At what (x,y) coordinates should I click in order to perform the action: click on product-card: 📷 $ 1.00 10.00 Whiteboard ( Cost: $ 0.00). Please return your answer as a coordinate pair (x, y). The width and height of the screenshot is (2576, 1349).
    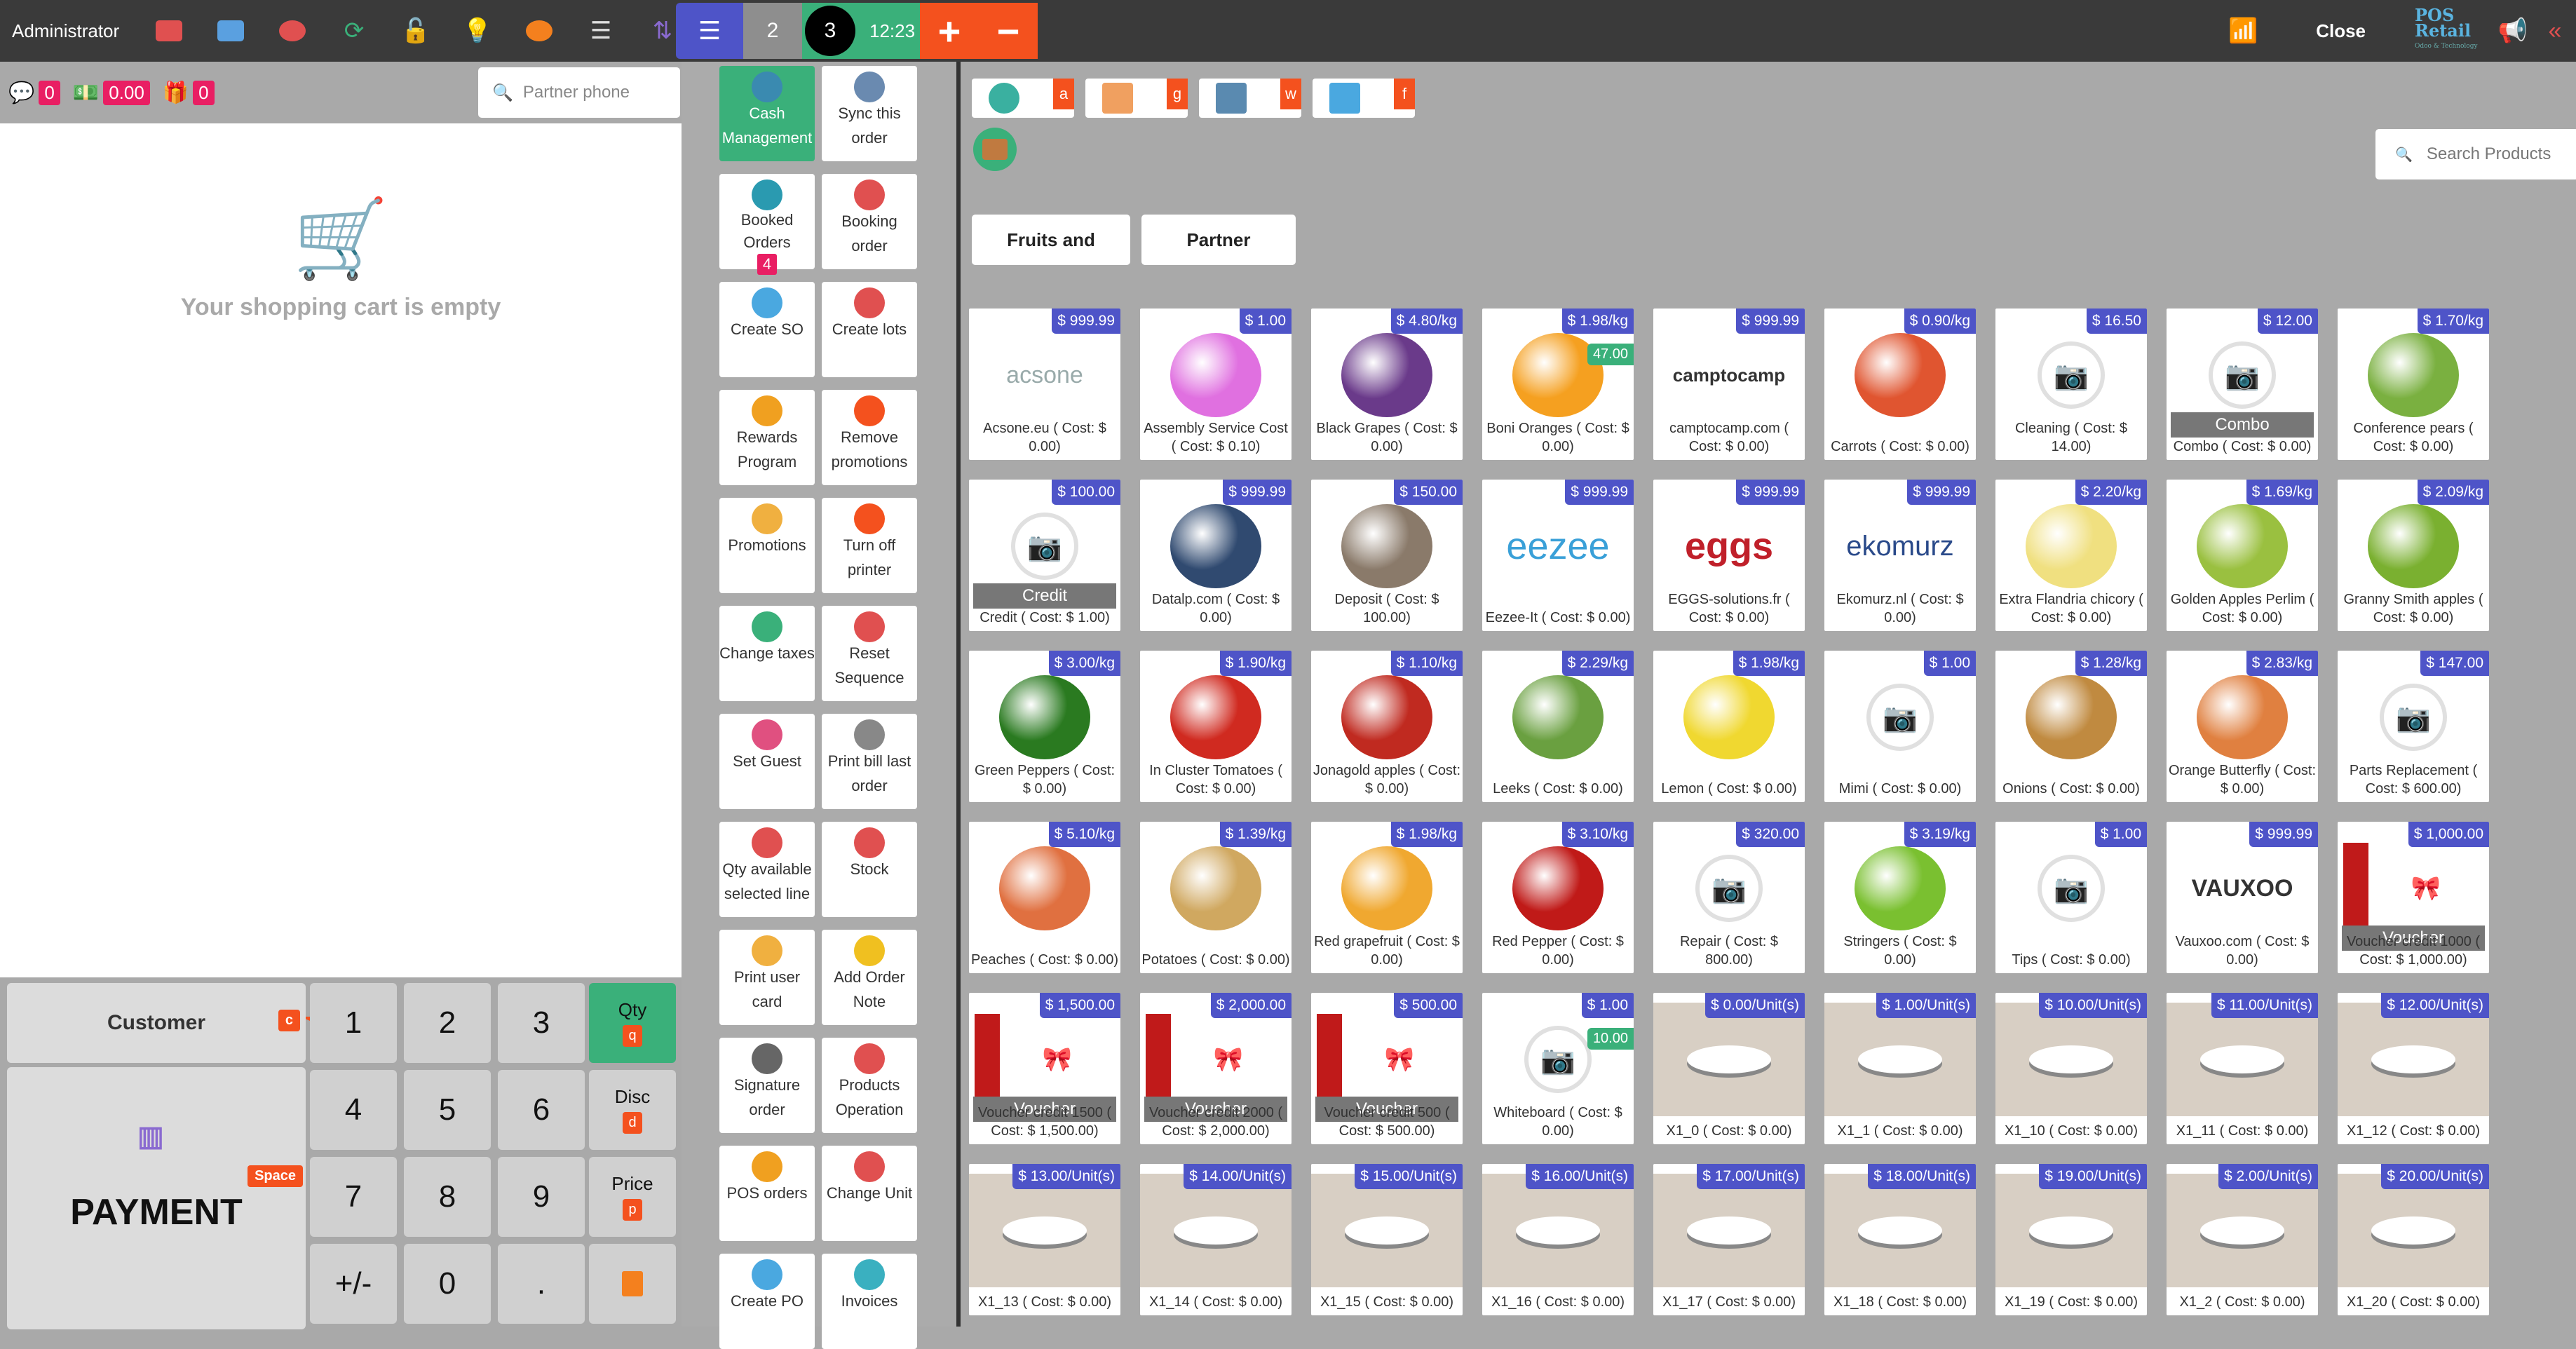
    Looking at the image, I should click on (1558, 1068).